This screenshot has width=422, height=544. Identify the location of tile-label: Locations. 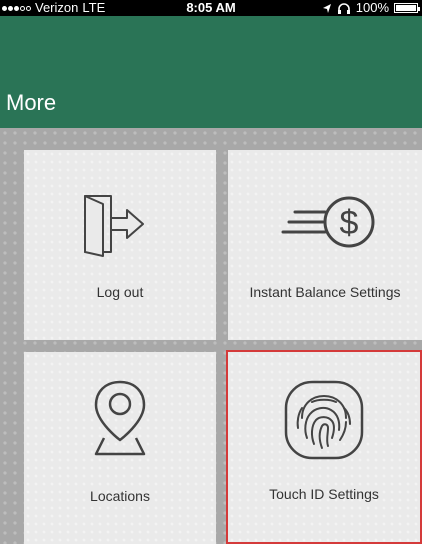
(120, 496).